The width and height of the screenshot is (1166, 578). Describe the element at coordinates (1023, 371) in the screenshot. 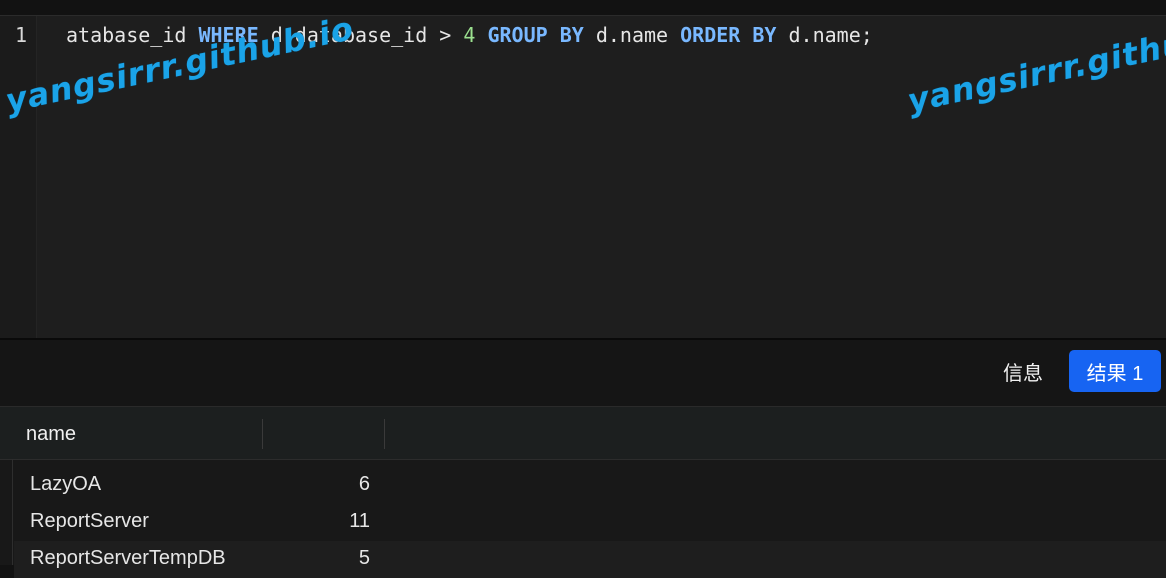

I see `tab-info: 信息` at that location.